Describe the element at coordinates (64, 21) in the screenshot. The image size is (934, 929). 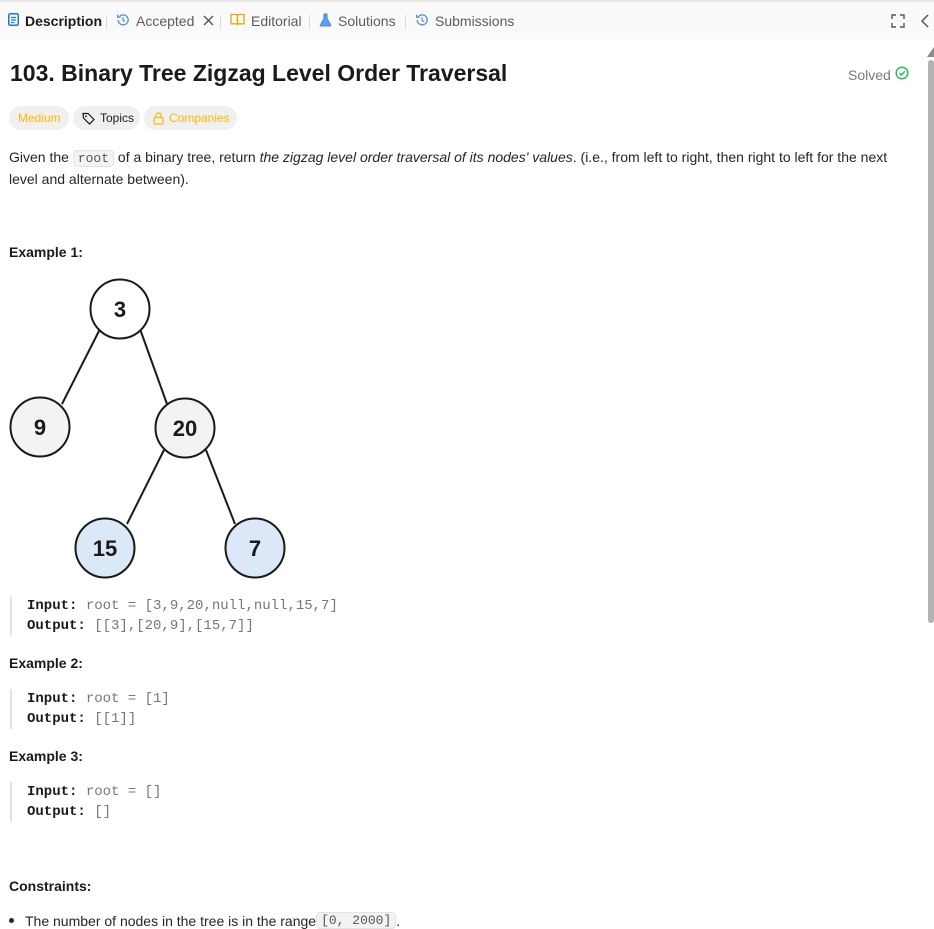
I see `tab-description-label: Description` at that location.